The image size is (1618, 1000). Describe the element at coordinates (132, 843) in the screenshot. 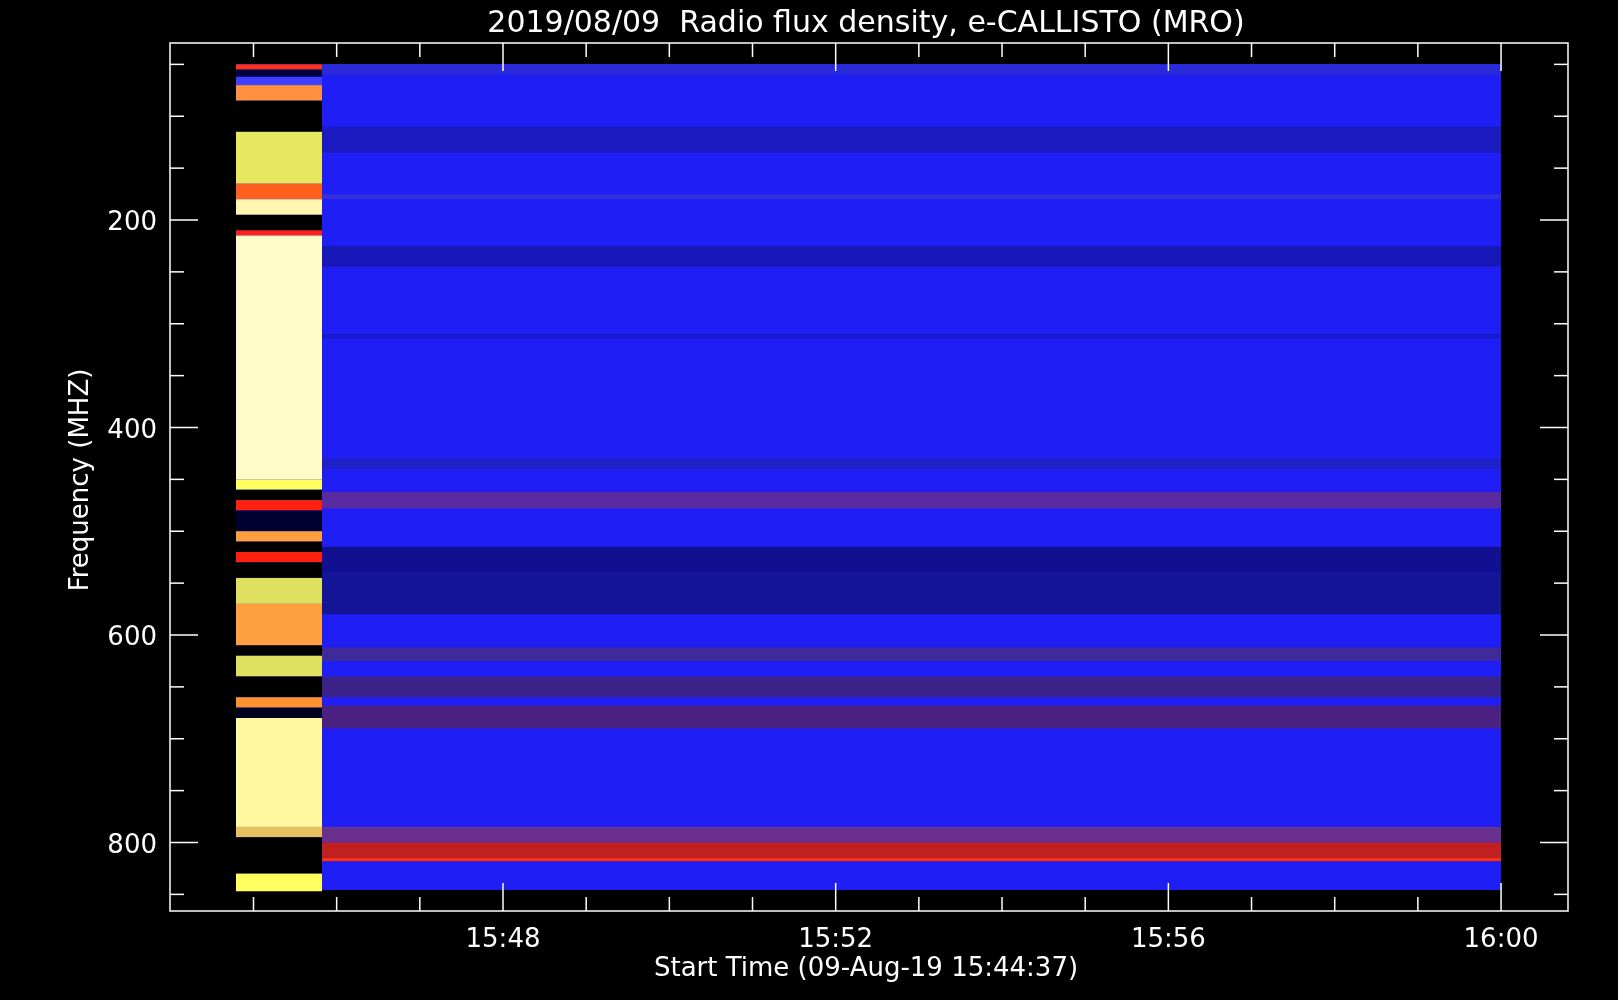

I see `axis-tick-label: 800` at that location.